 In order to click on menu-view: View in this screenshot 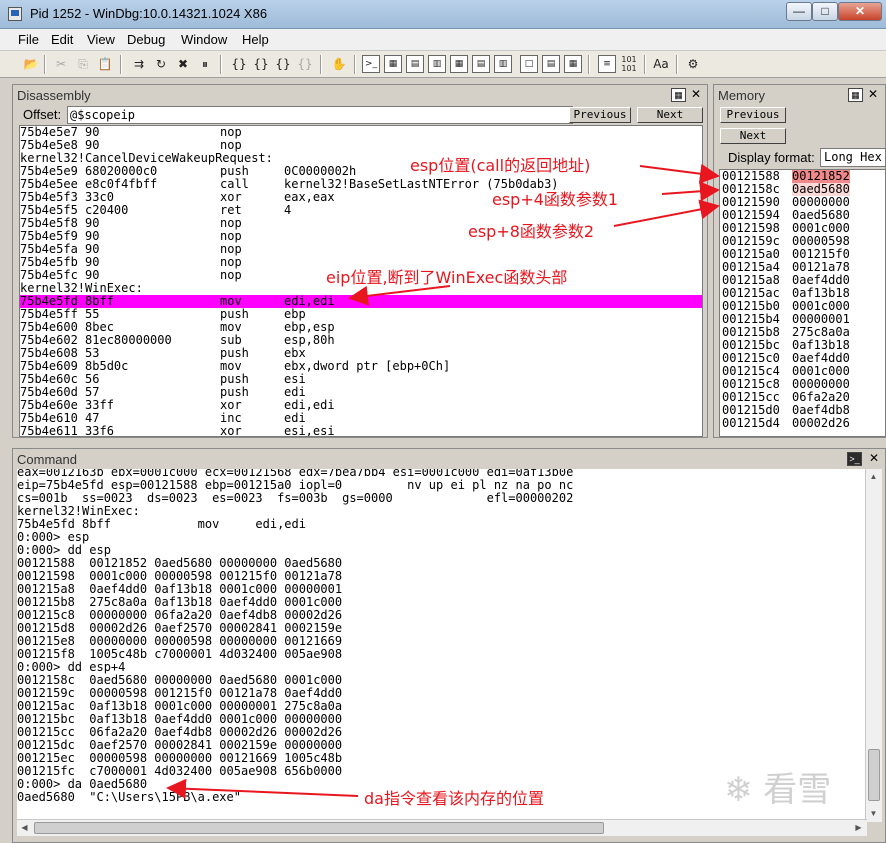, I will do `click(101, 39)`.